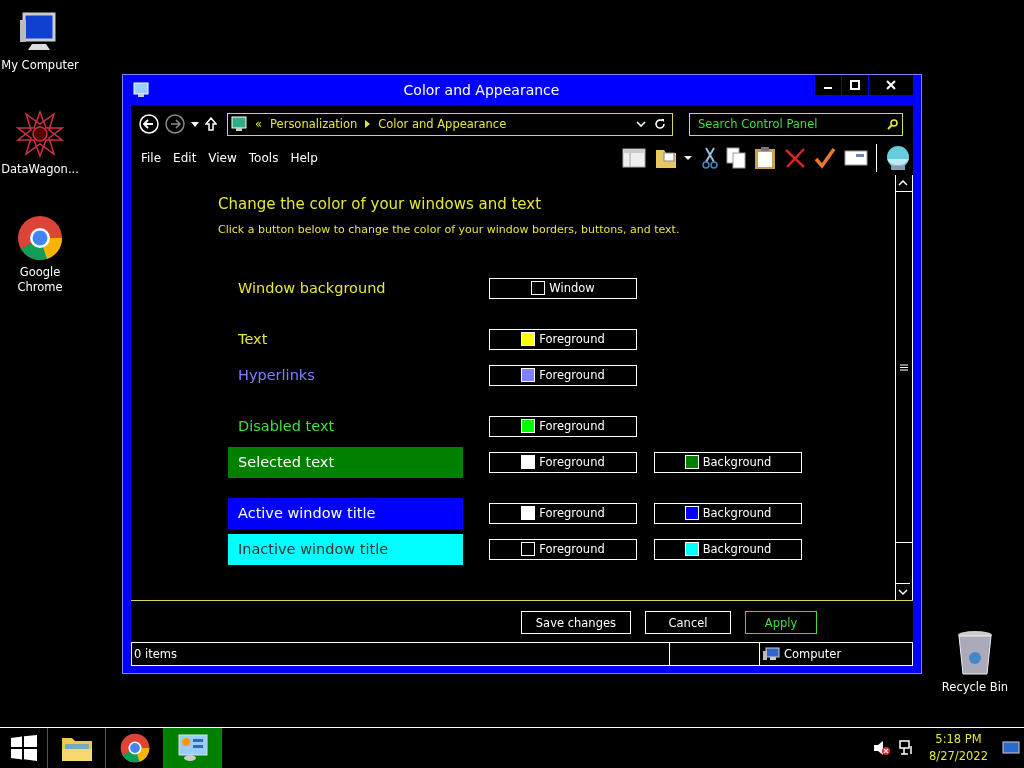  What do you see at coordinates (828, 85) in the screenshot?
I see `minimize-button` at bounding box center [828, 85].